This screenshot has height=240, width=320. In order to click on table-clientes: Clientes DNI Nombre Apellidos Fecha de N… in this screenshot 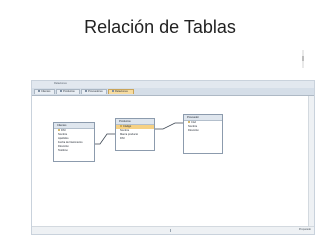, I will do `click(74, 142)`.